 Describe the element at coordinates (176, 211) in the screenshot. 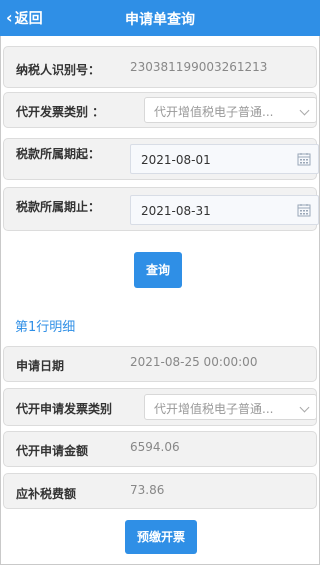

I see `period-end-value: 2021-08-31` at that location.